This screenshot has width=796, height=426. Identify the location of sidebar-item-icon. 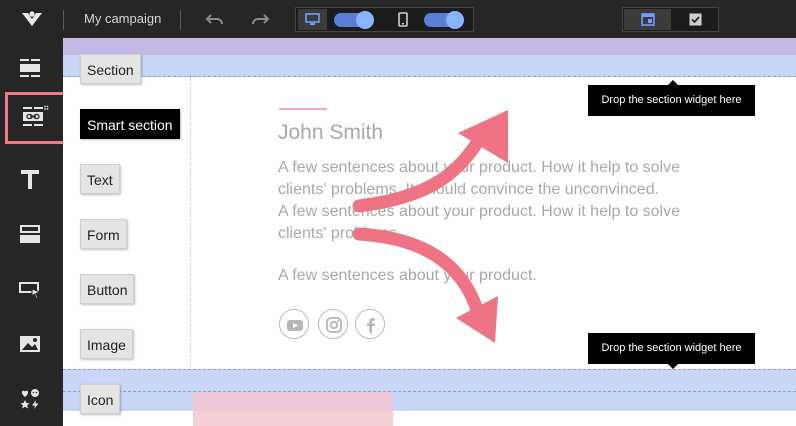
(30, 399).